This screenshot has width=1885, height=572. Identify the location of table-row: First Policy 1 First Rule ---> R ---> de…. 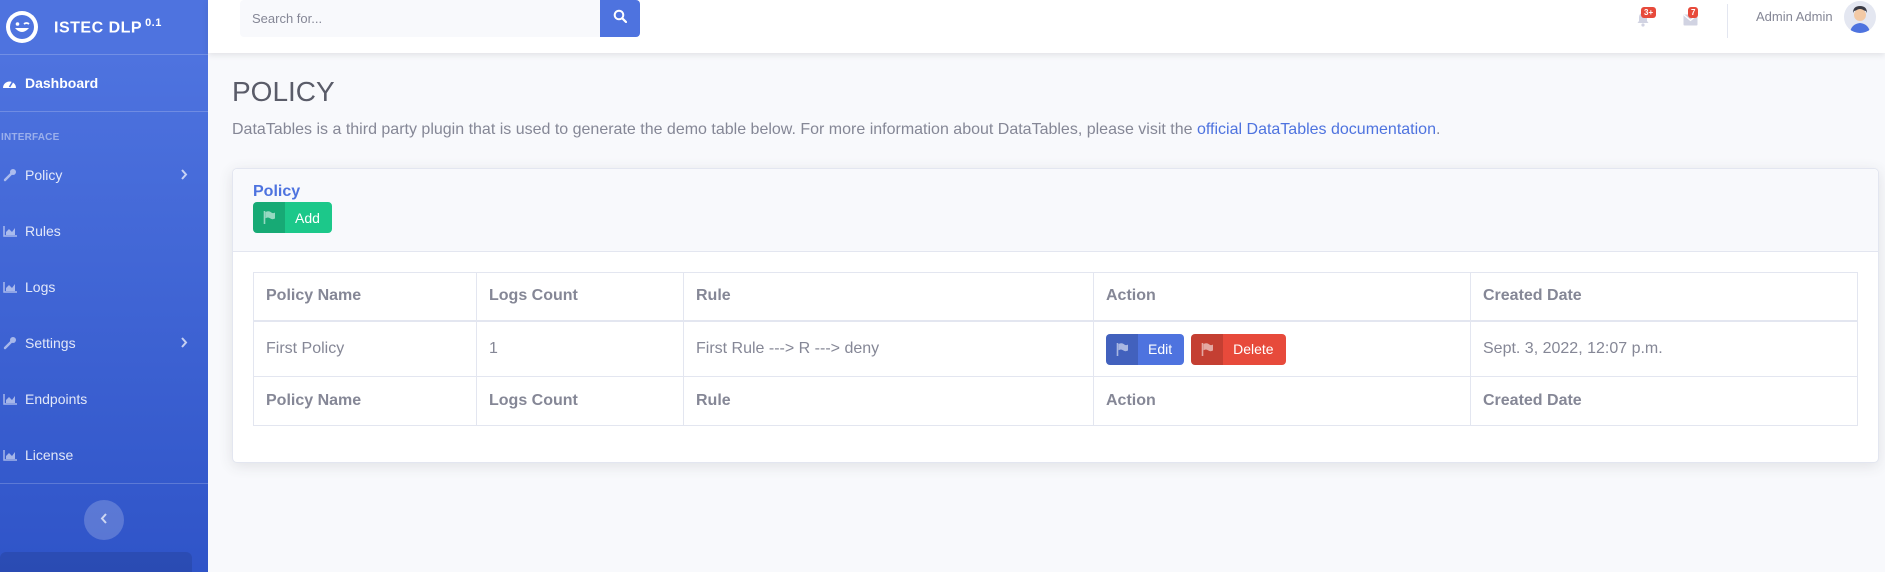
(1055, 348).